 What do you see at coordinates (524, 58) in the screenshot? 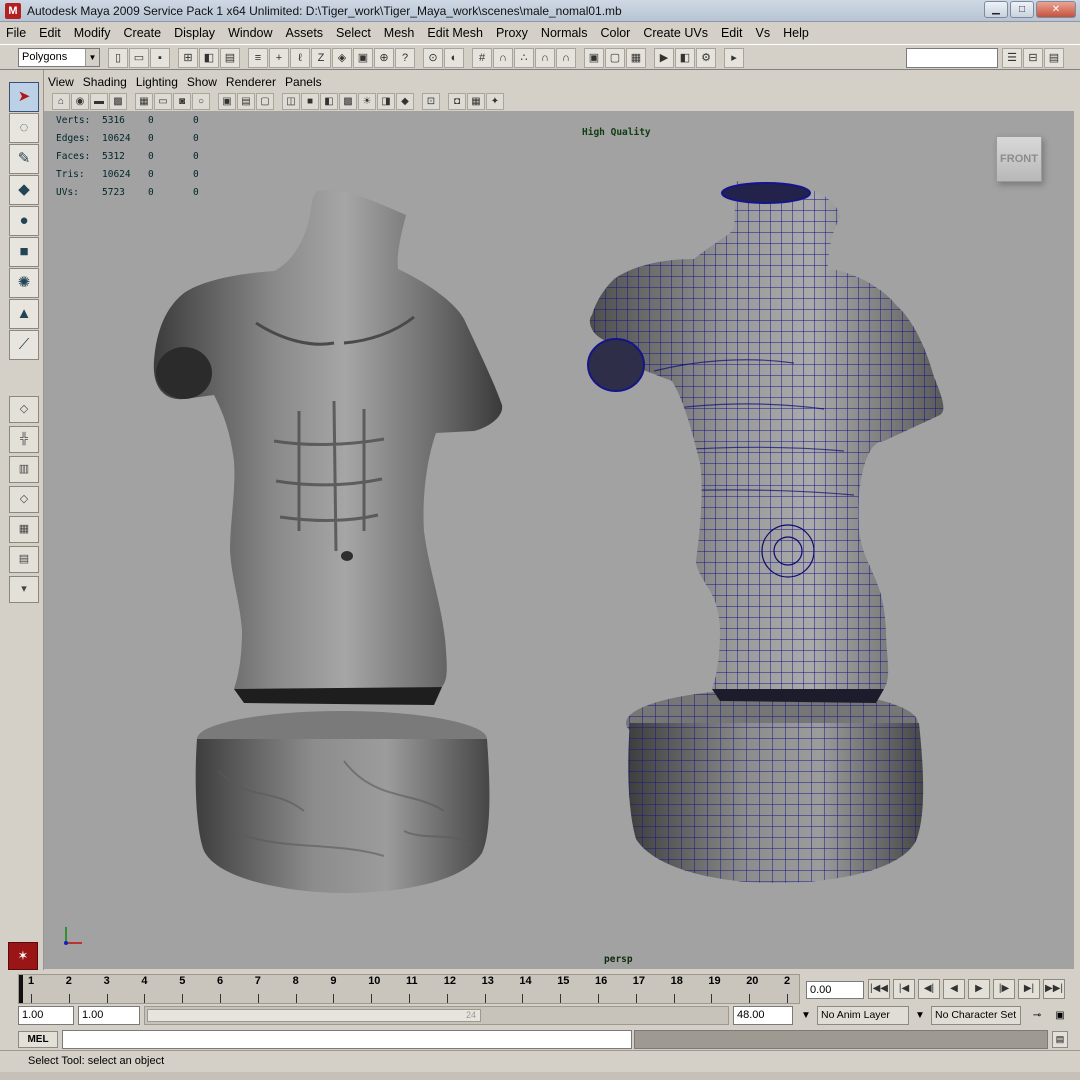
I see `snap-point-icon: ∴` at bounding box center [524, 58].